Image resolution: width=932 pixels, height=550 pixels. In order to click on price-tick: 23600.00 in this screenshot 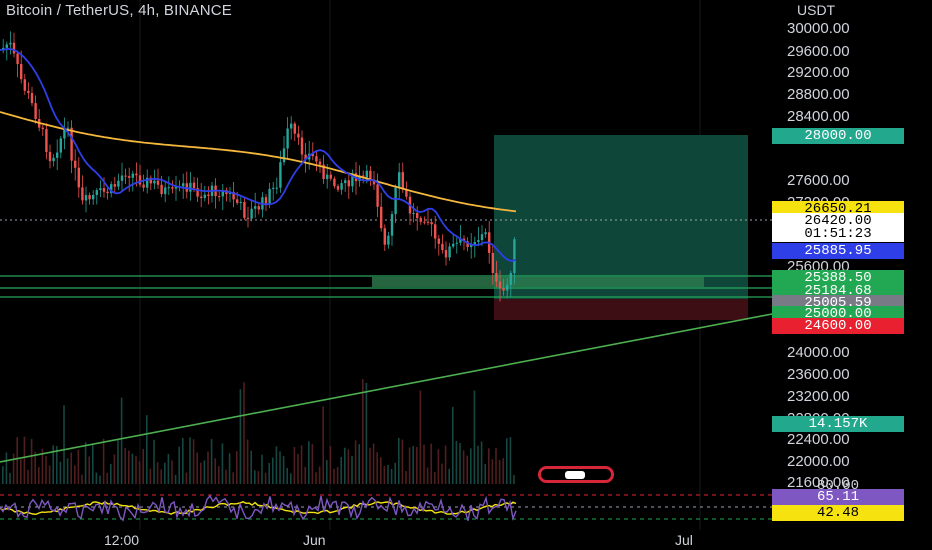, I will do `click(818, 374)`.